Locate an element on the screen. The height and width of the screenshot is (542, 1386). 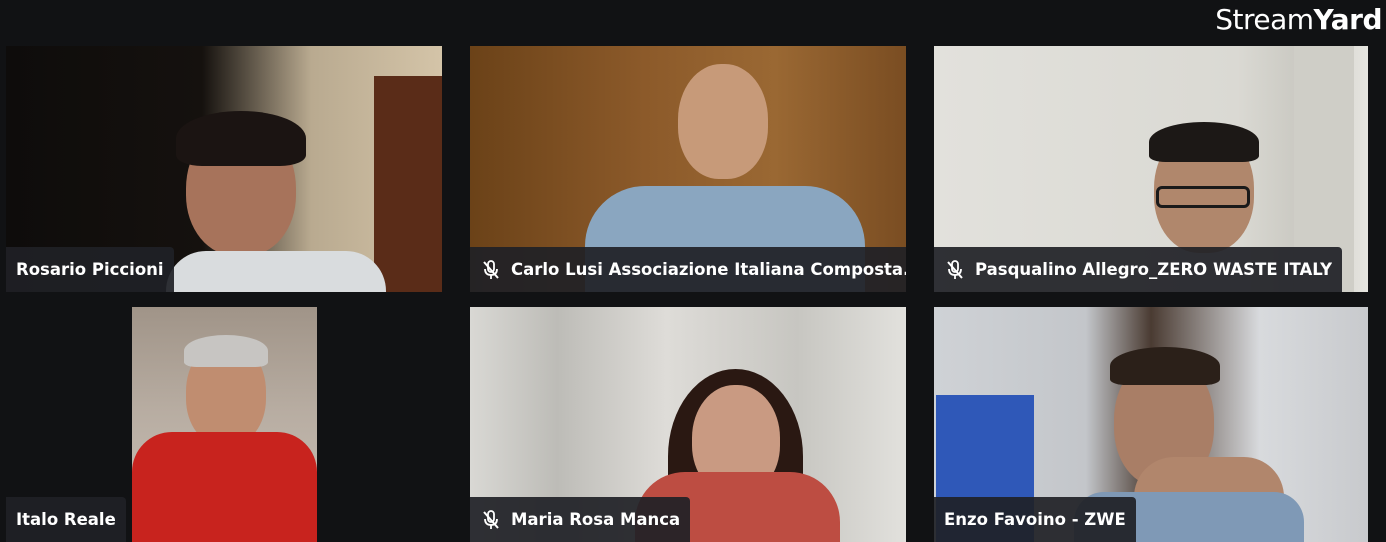
brand-part1: Stream is located at coordinates (1264, 19).